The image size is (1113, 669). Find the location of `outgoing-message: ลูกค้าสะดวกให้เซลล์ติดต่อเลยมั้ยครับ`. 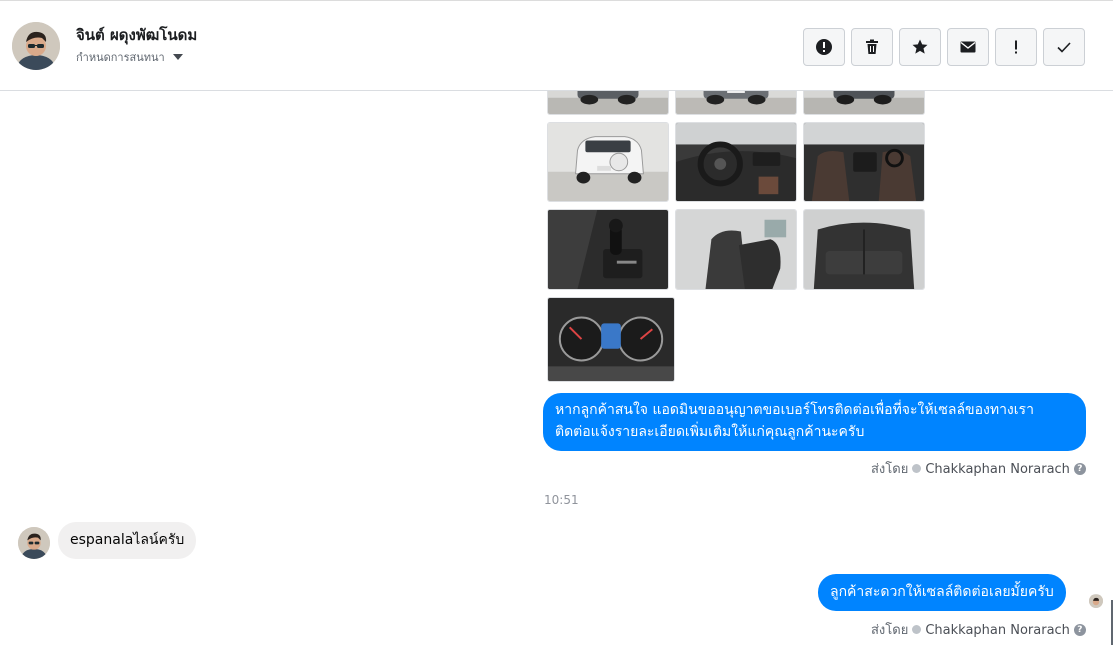

outgoing-message: ลูกค้าสะดวกให้เซลล์ติดต่อเลยมั้ยครับ is located at coordinates (942, 592).